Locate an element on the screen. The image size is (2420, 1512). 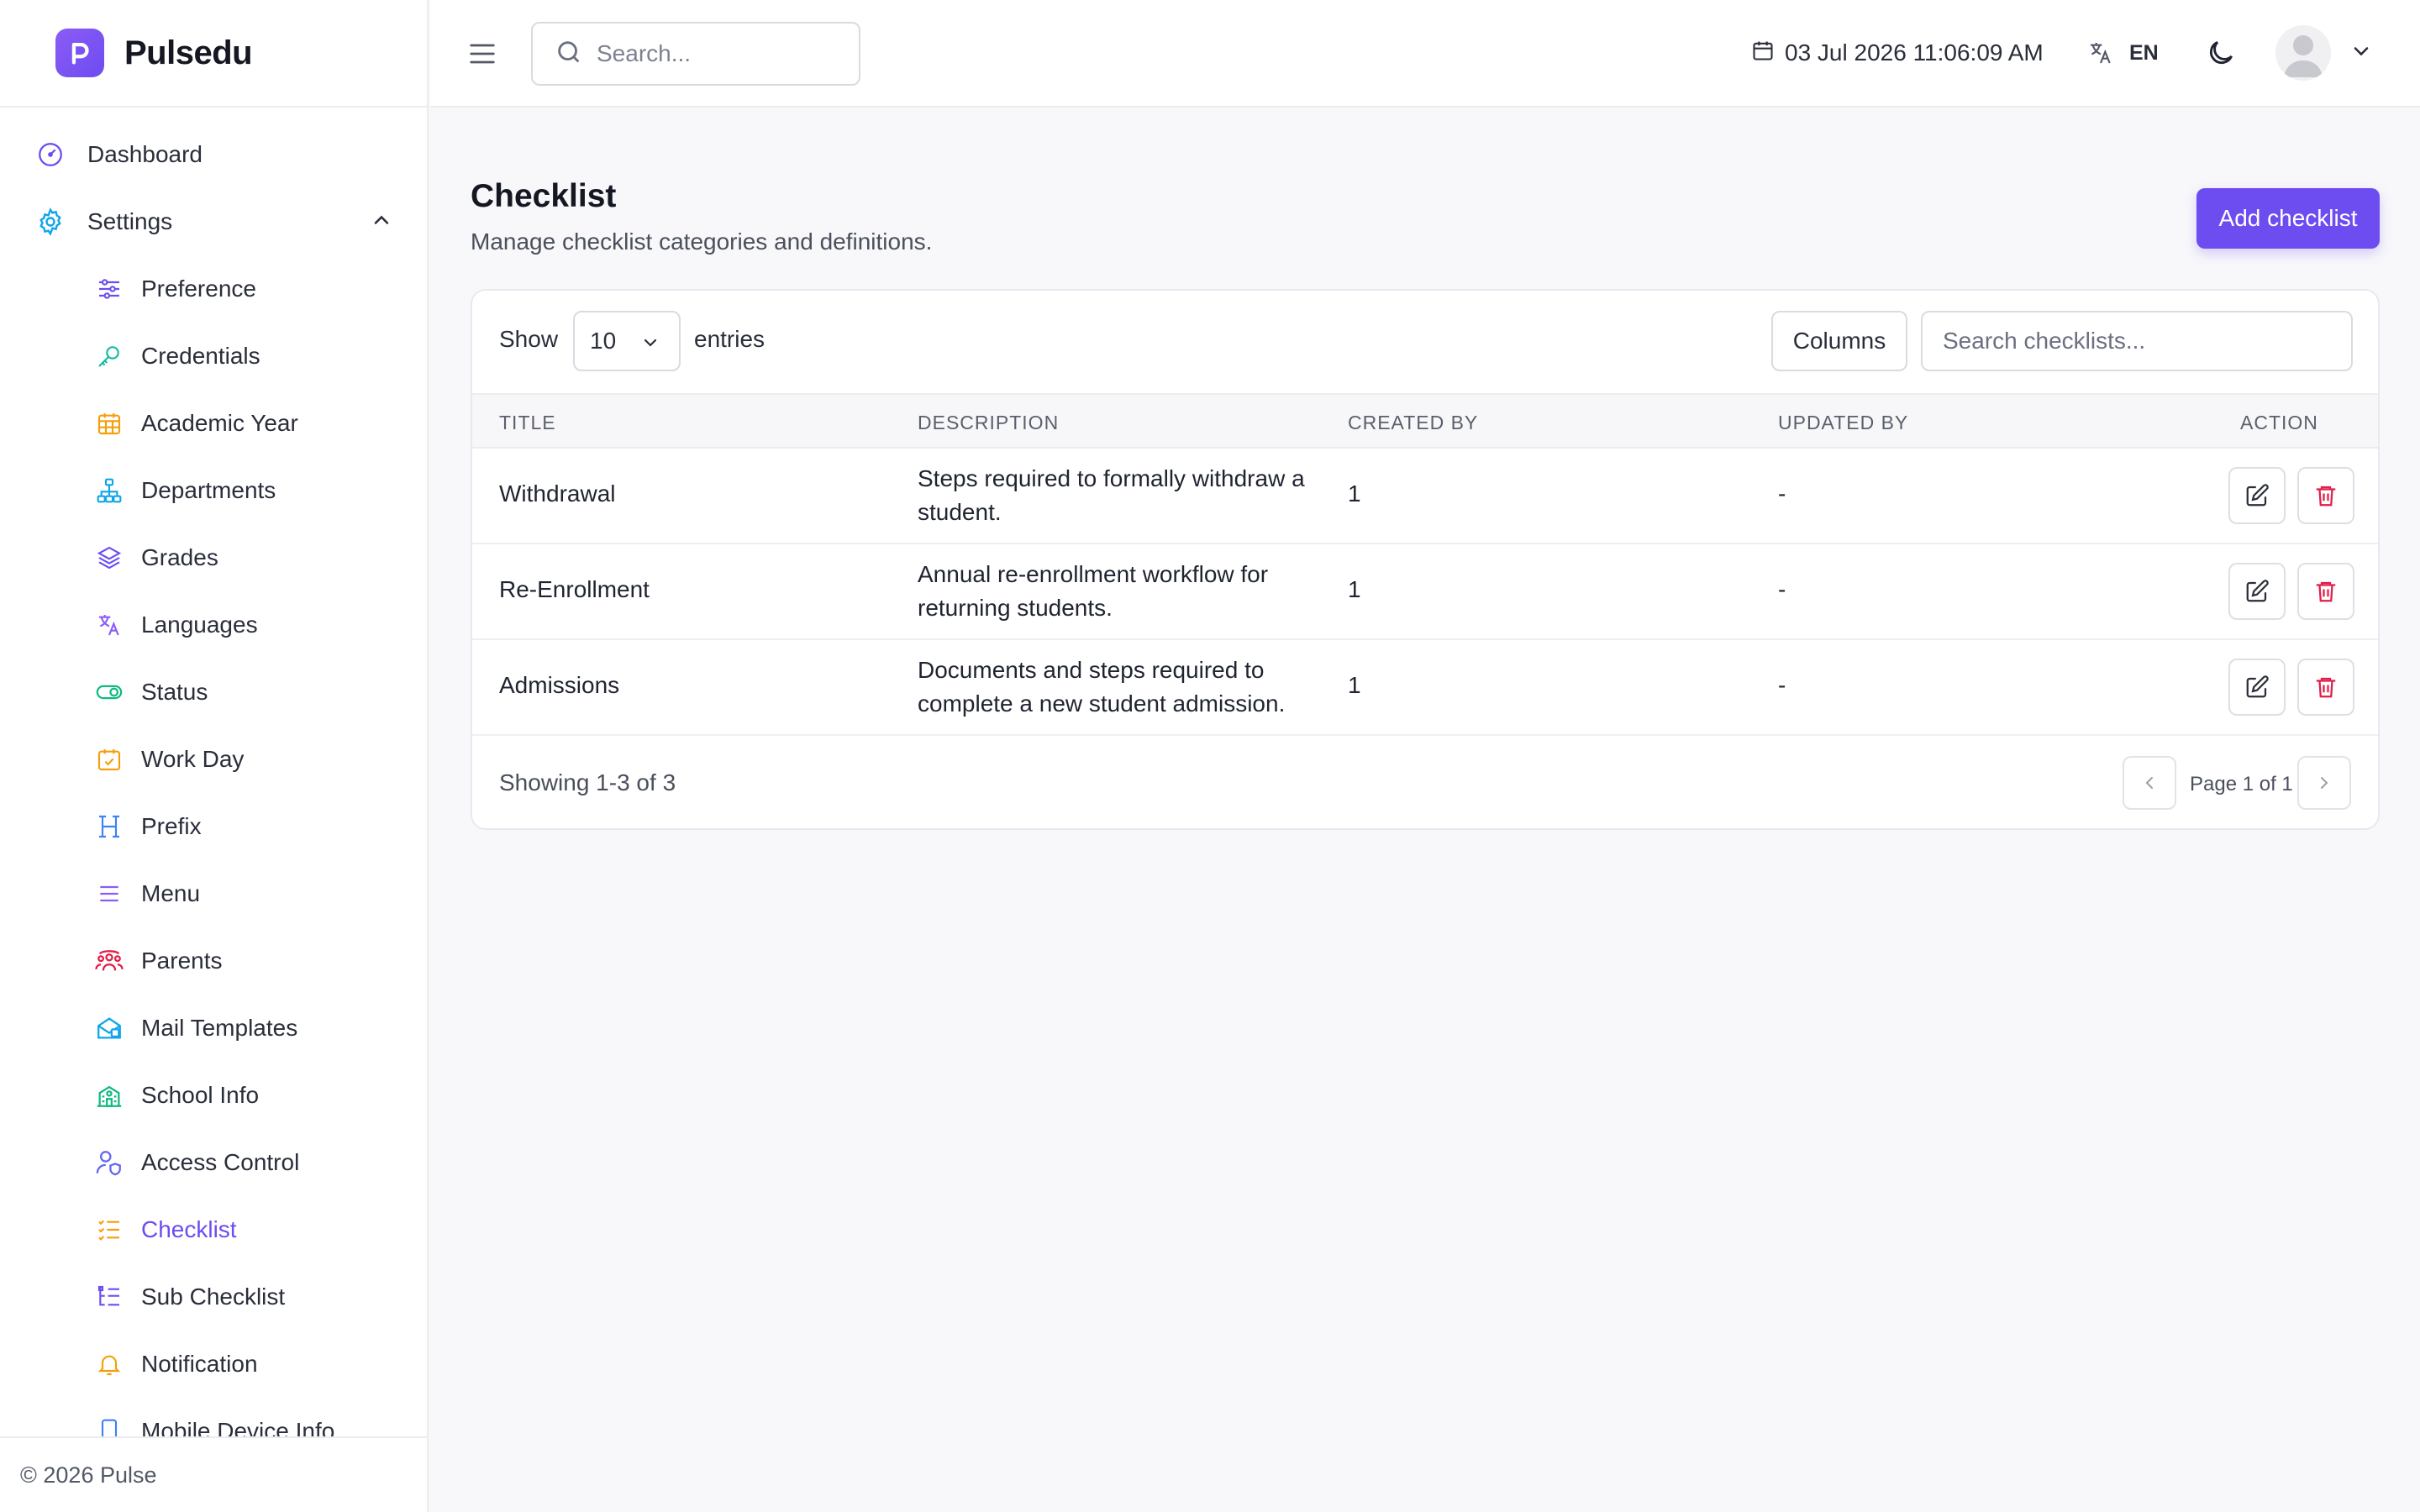
sidebar-item-academic-year: Academic Year is located at coordinates (214, 423).